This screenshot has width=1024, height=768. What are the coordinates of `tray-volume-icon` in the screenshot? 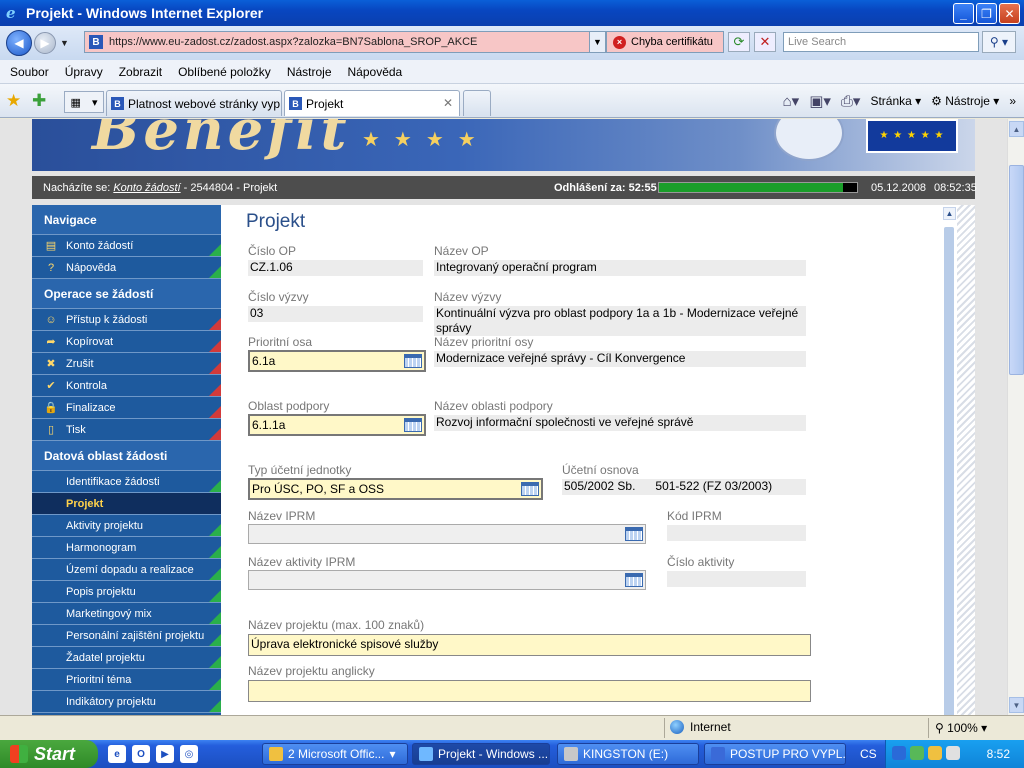 It's located at (953, 753).